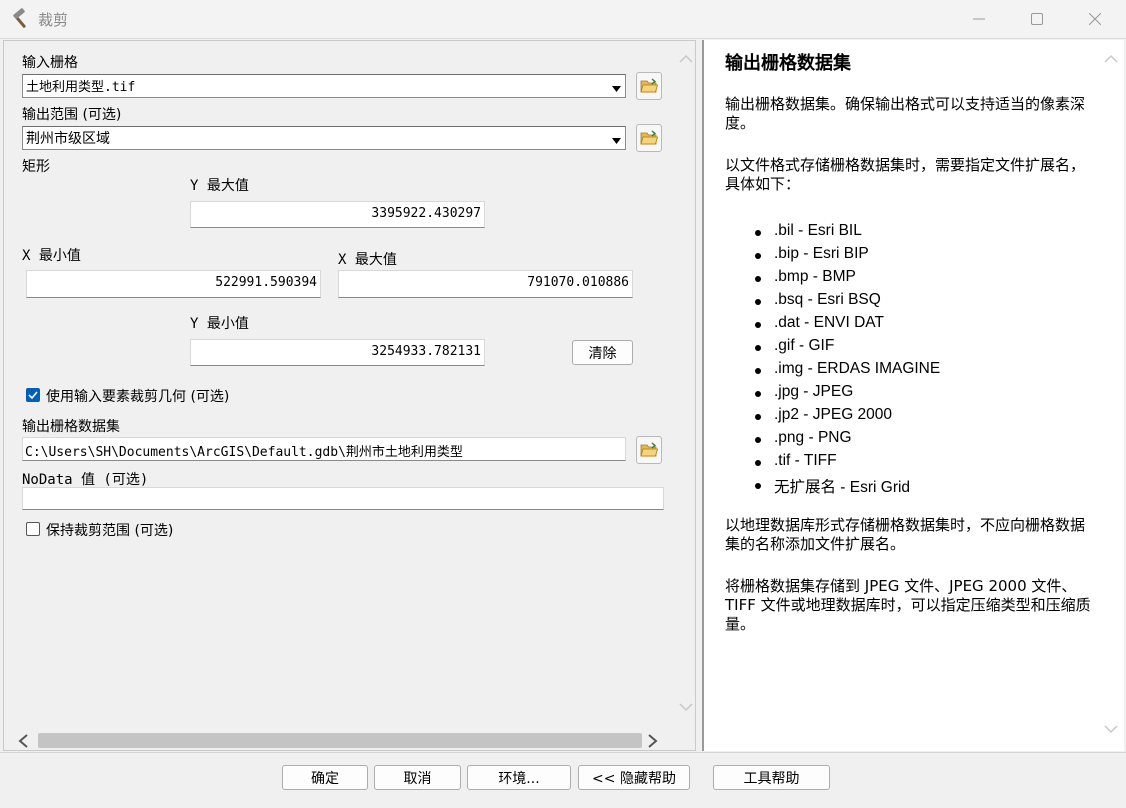  Describe the element at coordinates (813, 437) in the screenshot. I see `format-item: .png - PNG` at that location.